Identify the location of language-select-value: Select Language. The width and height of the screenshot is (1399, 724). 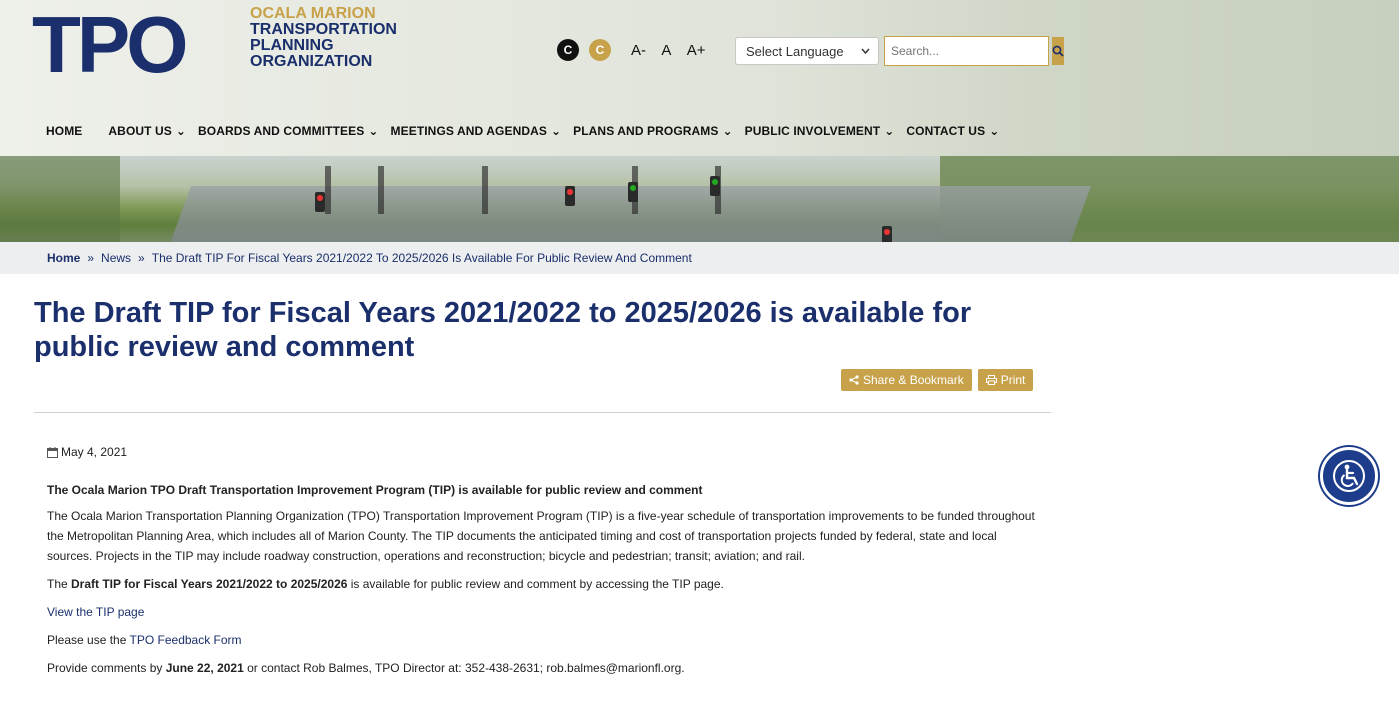
(795, 51).